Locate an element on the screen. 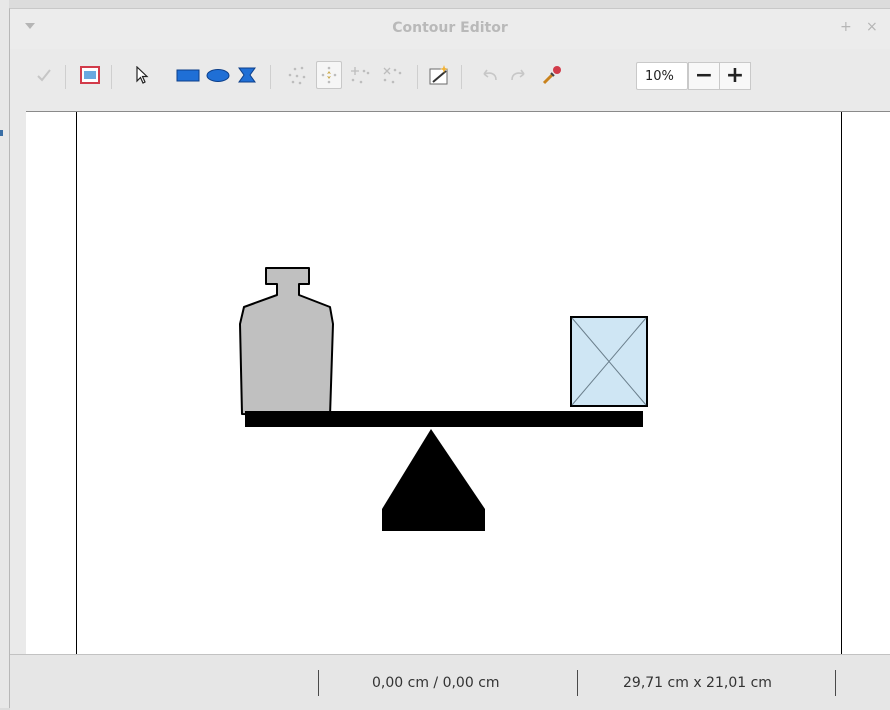 This screenshot has width=890, height=710. zoom-field: 10% is located at coordinates (662, 76).